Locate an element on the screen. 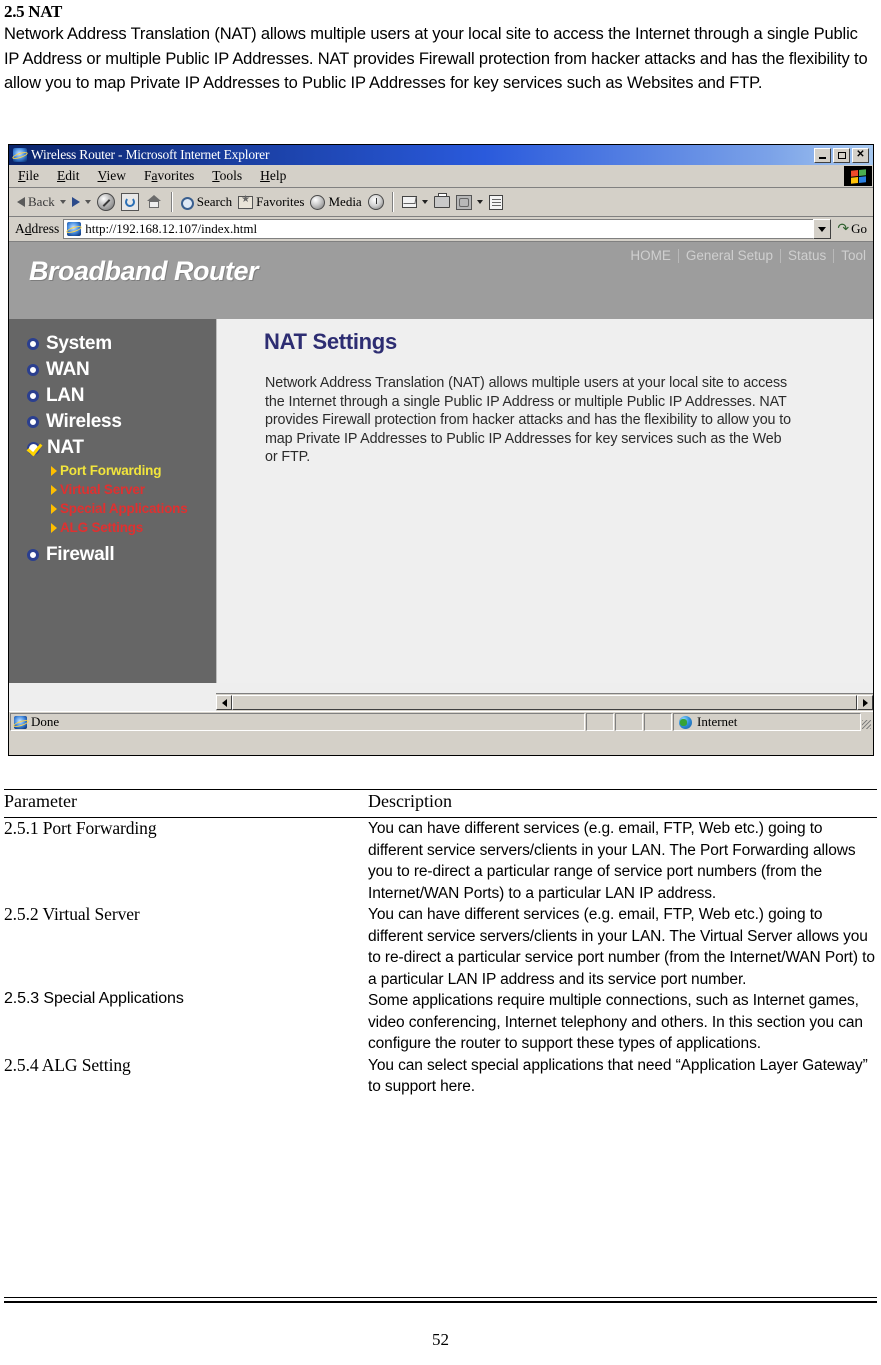 The width and height of the screenshot is (881, 1365). status-message: Done is located at coordinates (297, 722).